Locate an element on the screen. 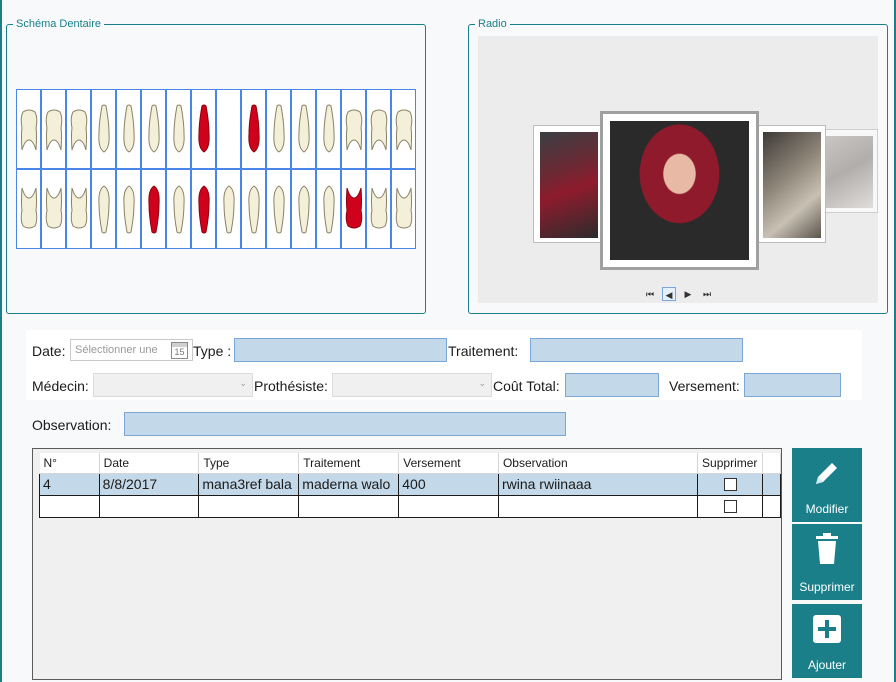 The width and height of the screenshot is (896, 682). cell-date is located at coordinates (149, 506).